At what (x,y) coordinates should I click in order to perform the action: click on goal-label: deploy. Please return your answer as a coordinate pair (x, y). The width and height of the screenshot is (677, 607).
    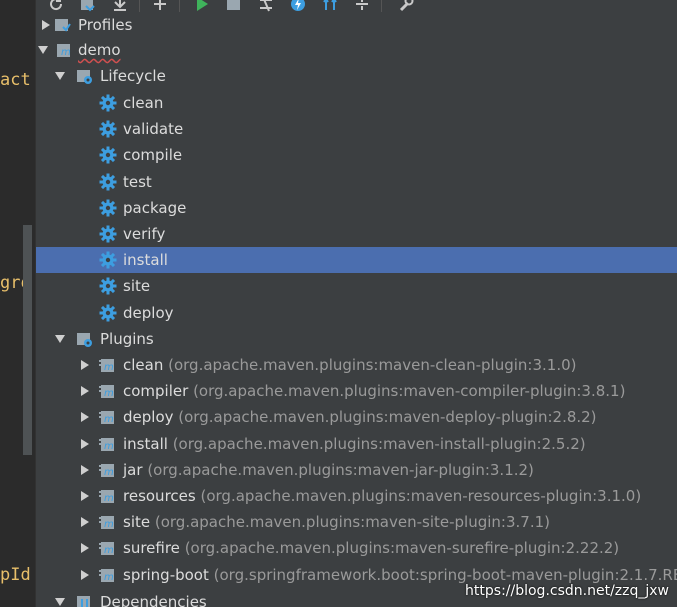
    Looking at the image, I should click on (148, 312).